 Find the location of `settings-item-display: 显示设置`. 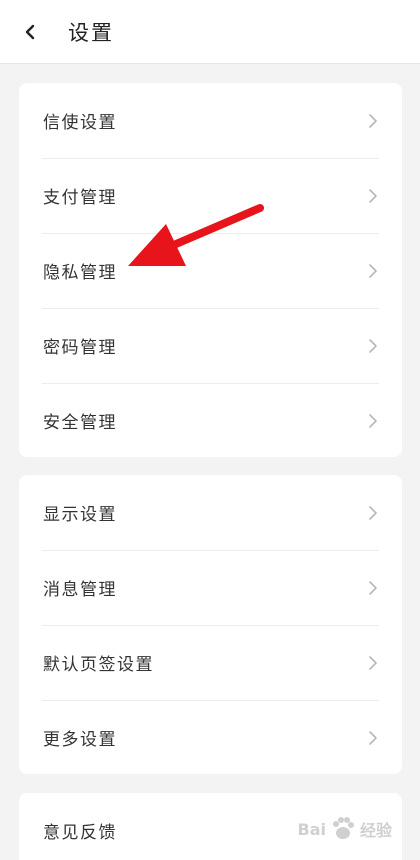

settings-item-display: 显示设置 is located at coordinates (210, 512).